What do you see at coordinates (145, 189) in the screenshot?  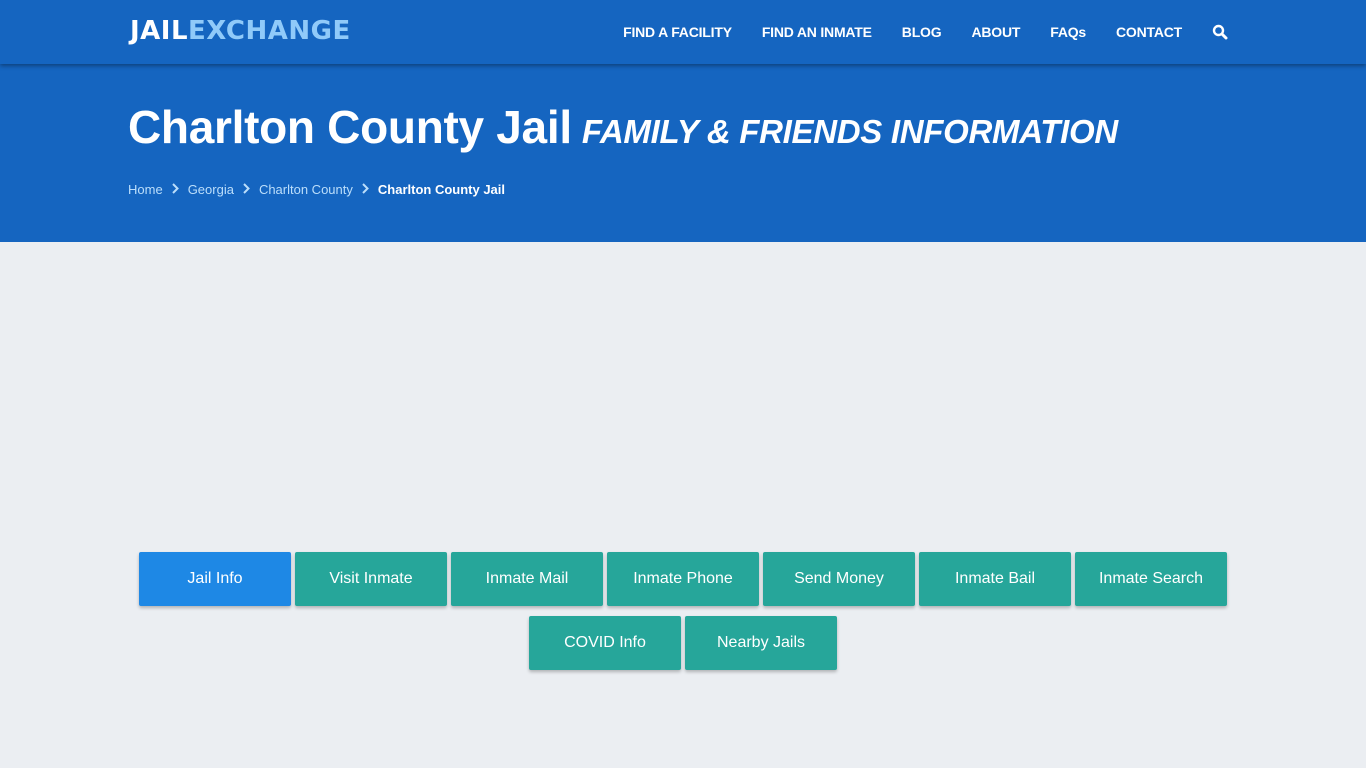 I see `breadcrumb-home: Home` at bounding box center [145, 189].